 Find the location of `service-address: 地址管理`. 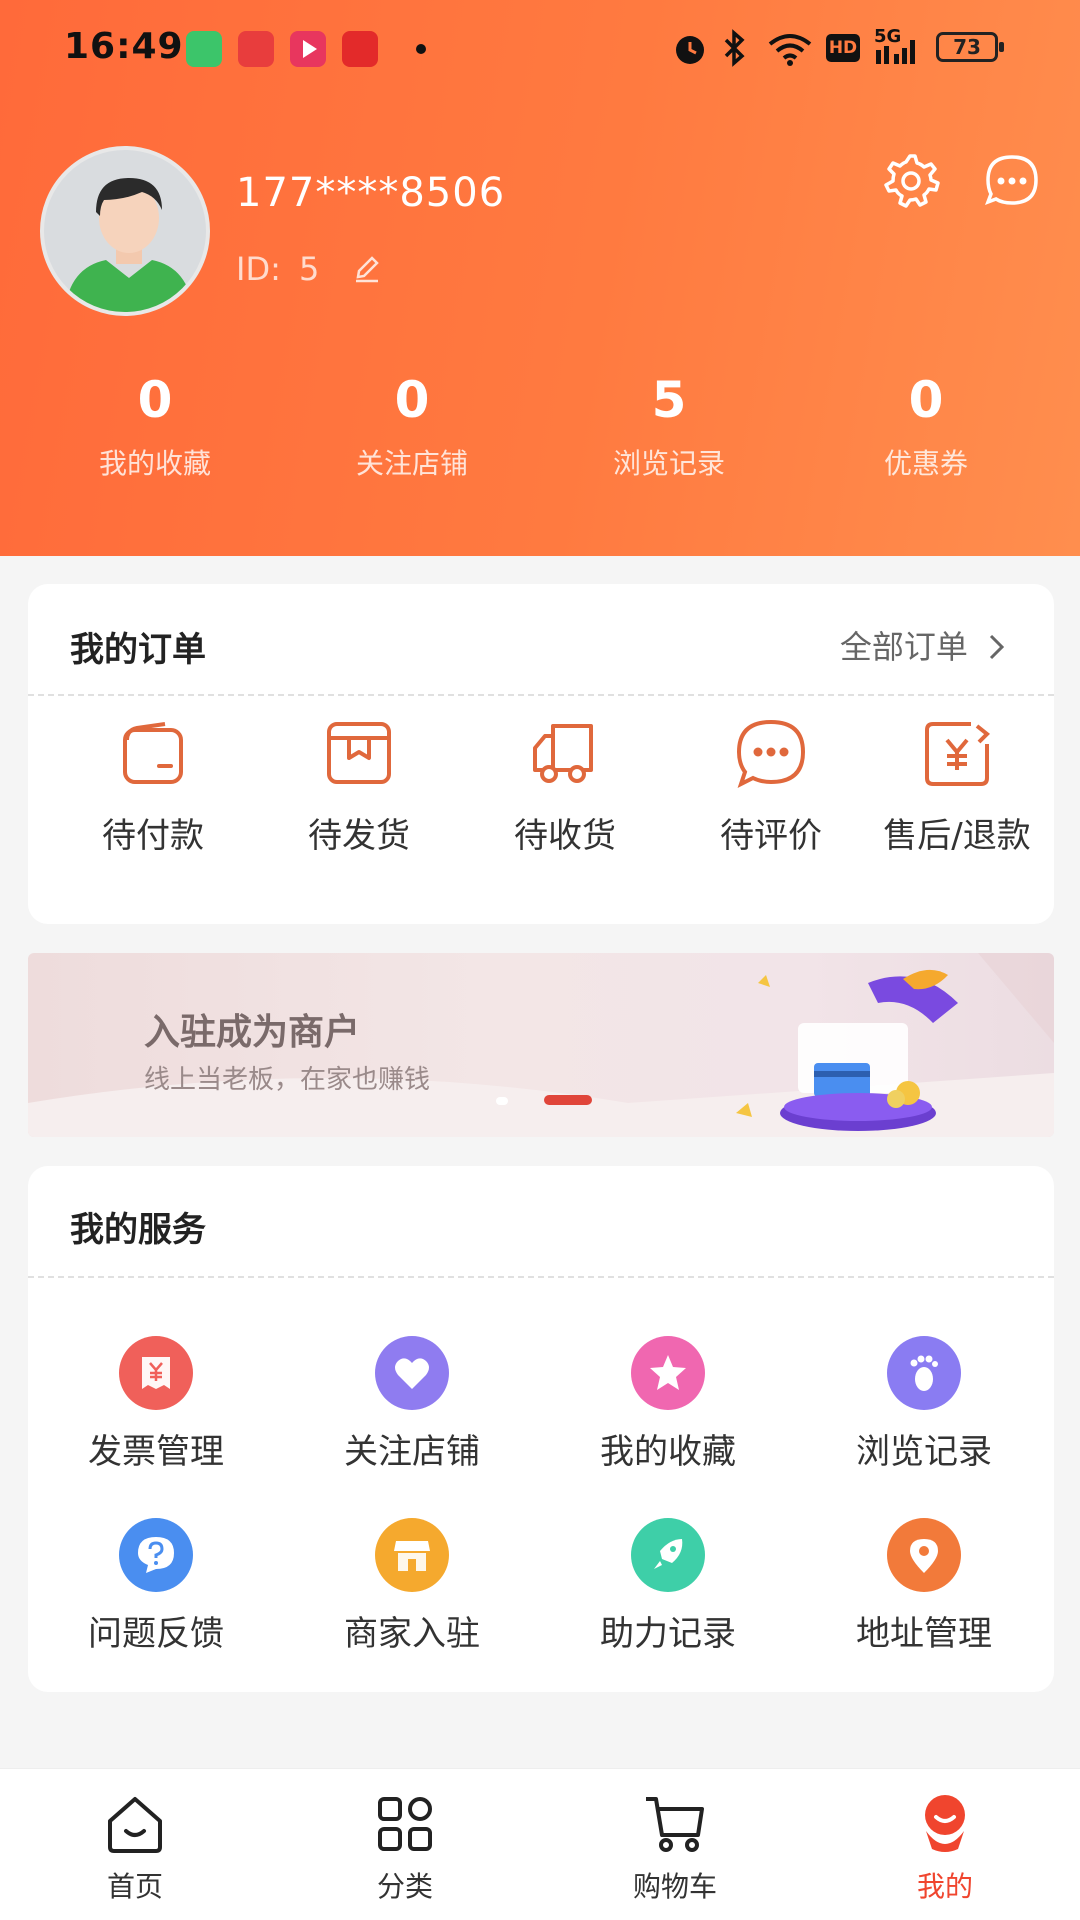

service-address: 地址管理 is located at coordinates (924, 1586).